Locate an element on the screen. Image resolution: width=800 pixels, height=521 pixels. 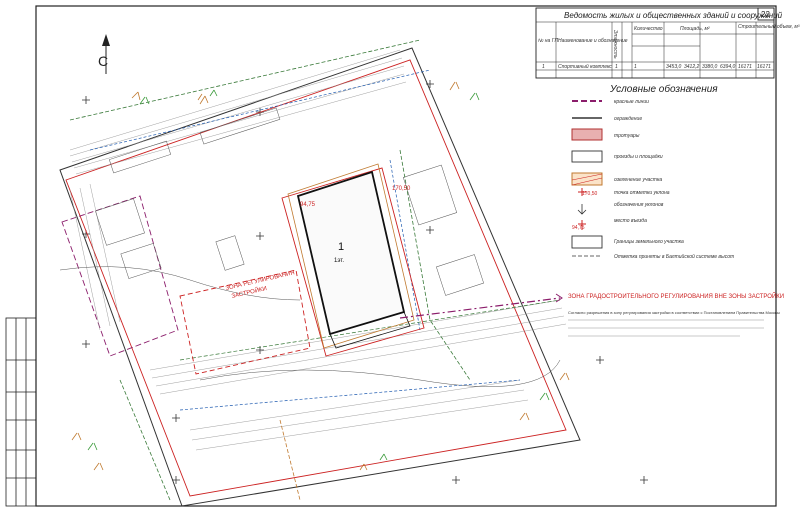
legend-label-7: место въезда is located at coordinates (630, 221).